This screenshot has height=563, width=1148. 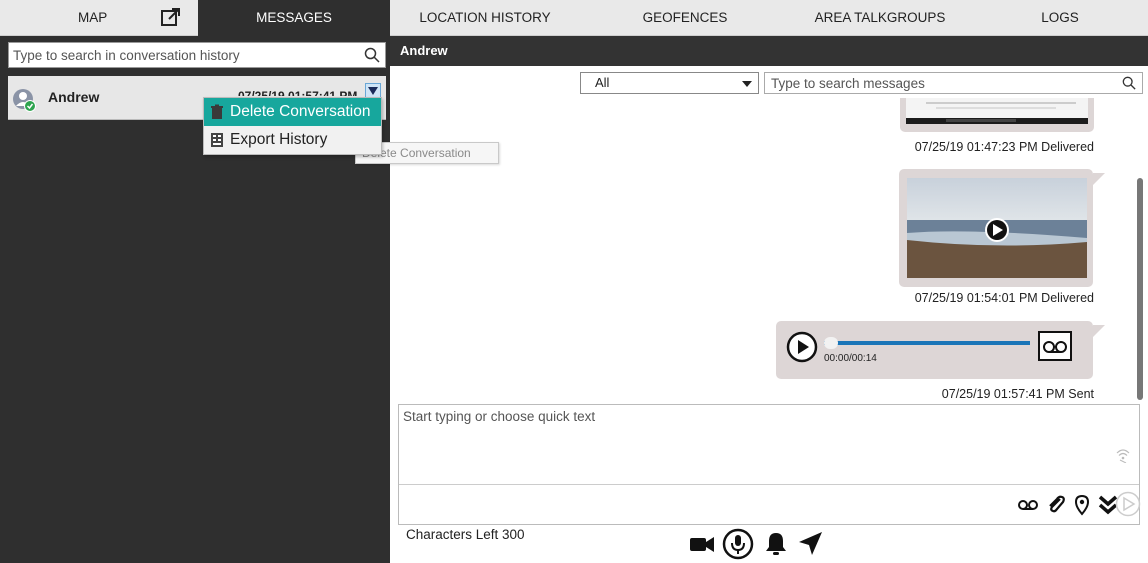 I want to click on video-thumbnail, so click(x=997, y=228).